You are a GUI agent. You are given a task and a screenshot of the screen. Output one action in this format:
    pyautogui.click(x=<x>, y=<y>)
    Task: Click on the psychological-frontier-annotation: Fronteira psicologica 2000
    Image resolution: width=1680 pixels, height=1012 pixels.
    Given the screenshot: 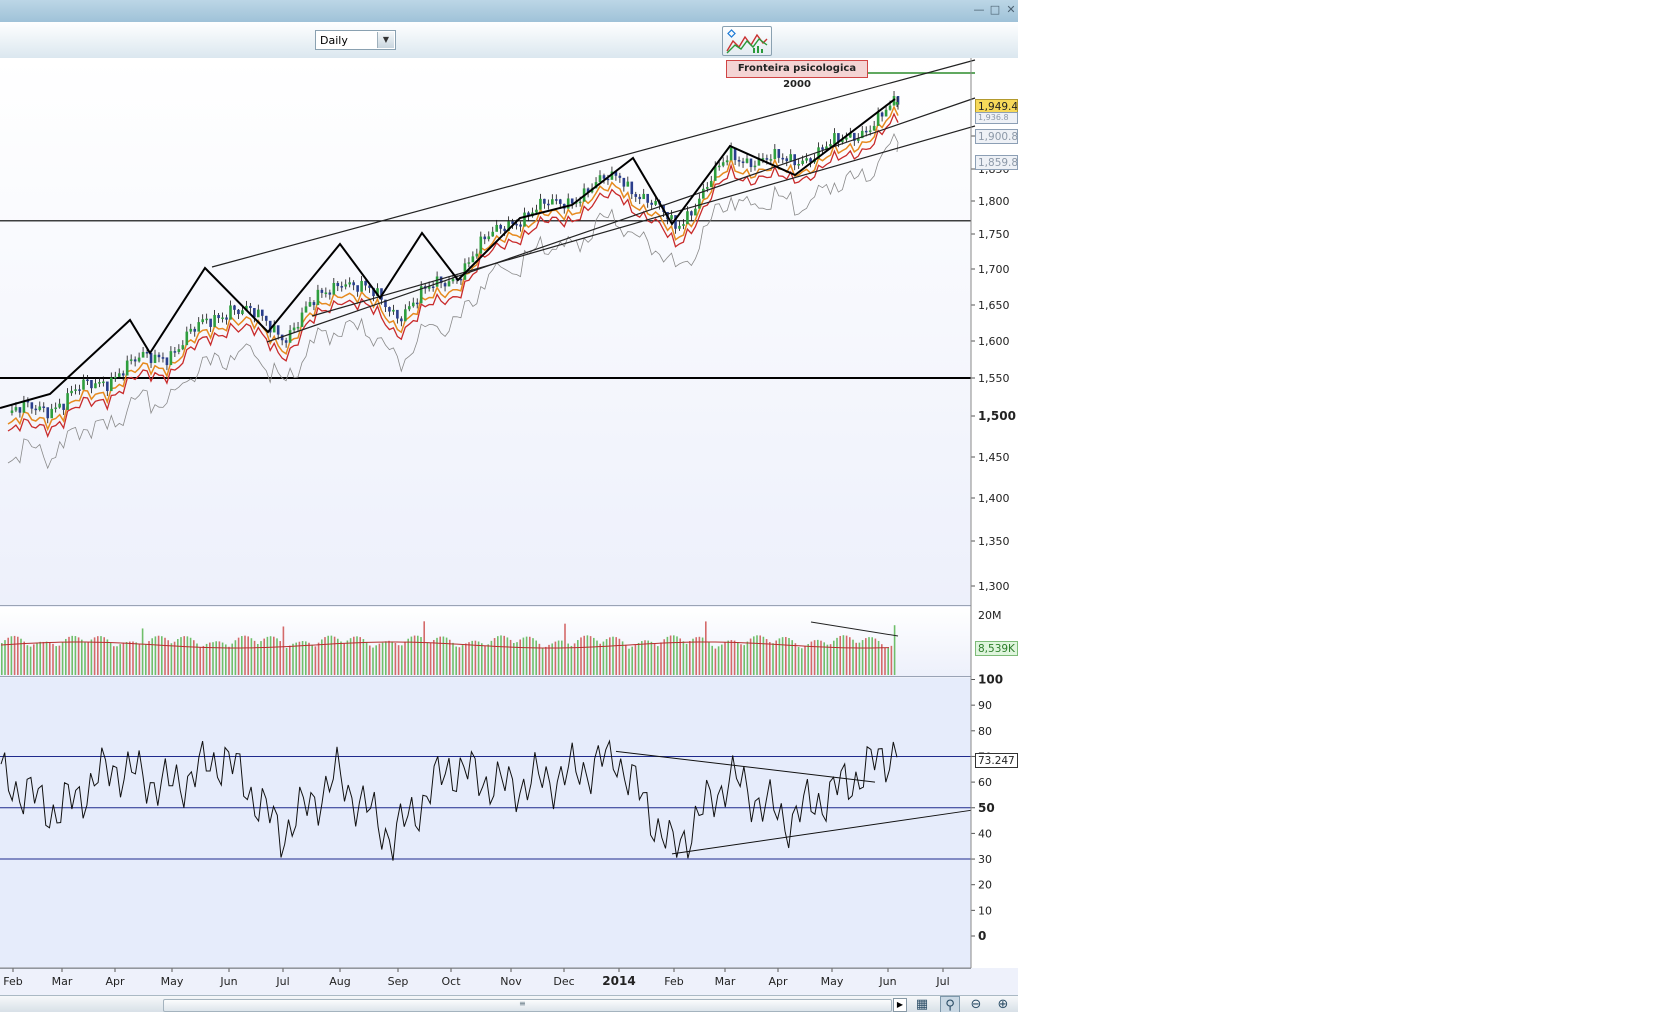 What is the action you would take?
    pyautogui.click(x=797, y=75)
    